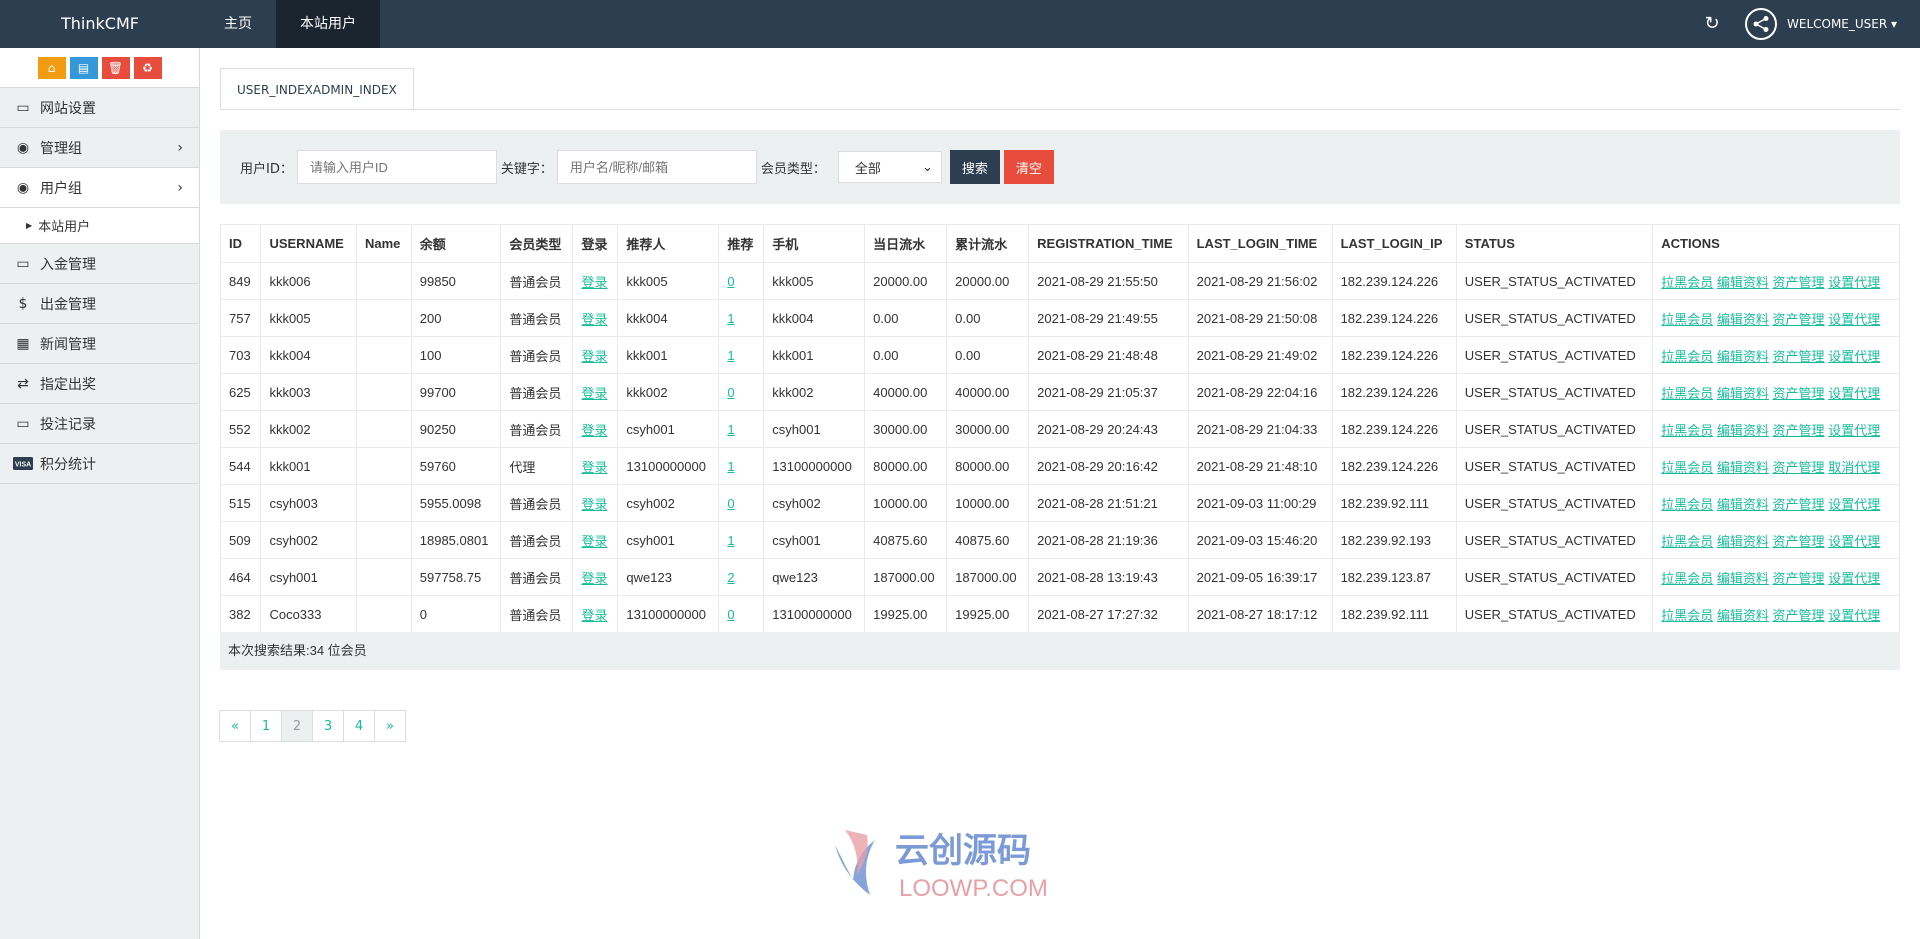  What do you see at coordinates (147, 67) in the screenshot?
I see `recycle-icon: ♻` at bounding box center [147, 67].